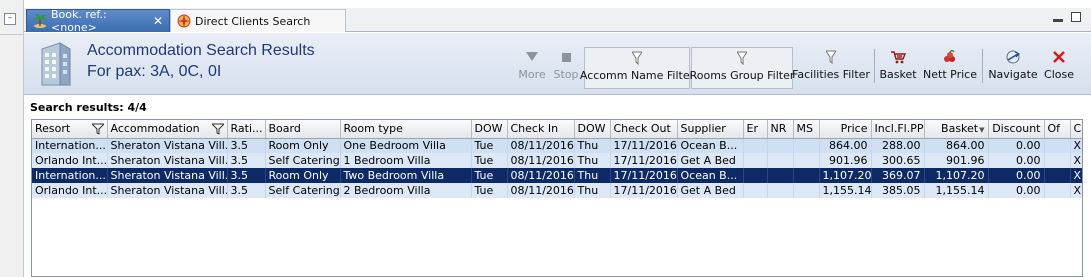  I want to click on left-panel: –, so click(12, 138).